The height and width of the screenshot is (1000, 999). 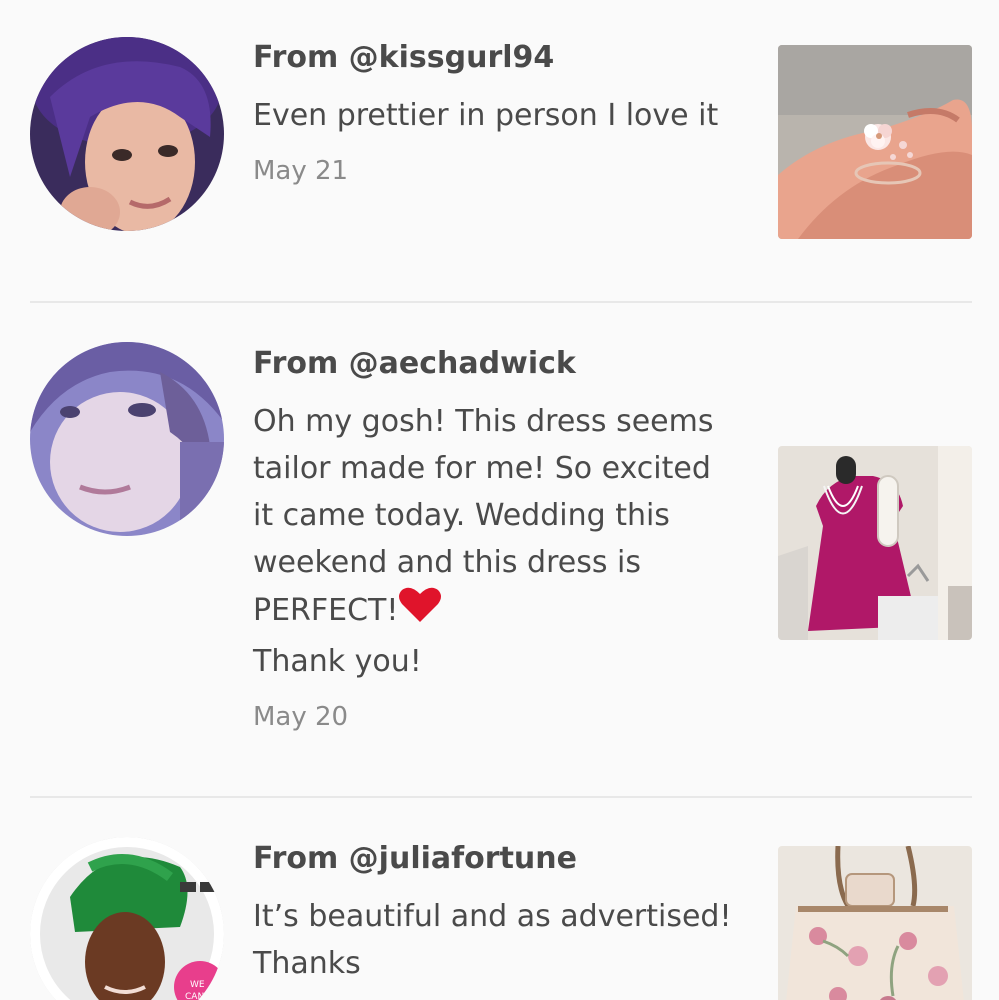 What do you see at coordinates (194, 996) in the screenshot?
I see `svg-text: CAN` at bounding box center [194, 996].